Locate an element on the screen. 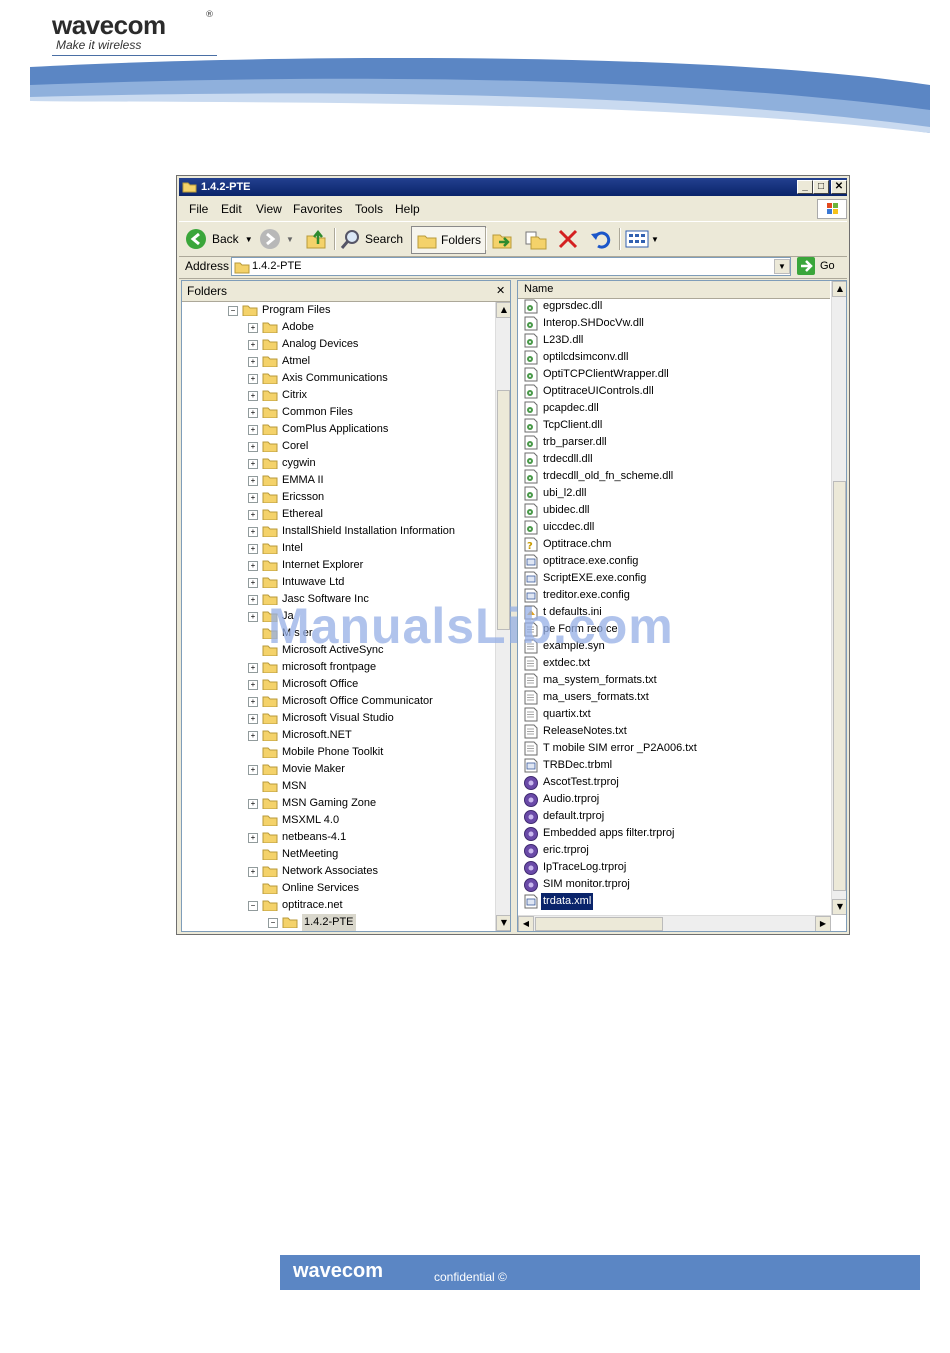 This screenshot has height=1353, width=950. back-button: Back ▼ is located at coordinates (219, 239).